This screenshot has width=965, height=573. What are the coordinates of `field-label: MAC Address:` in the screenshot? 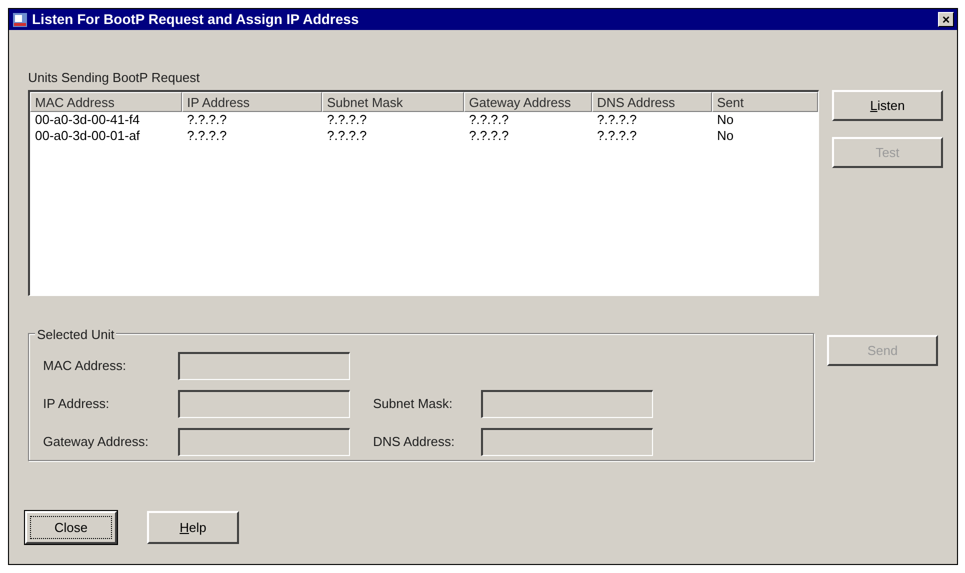 It's located at (85, 366).